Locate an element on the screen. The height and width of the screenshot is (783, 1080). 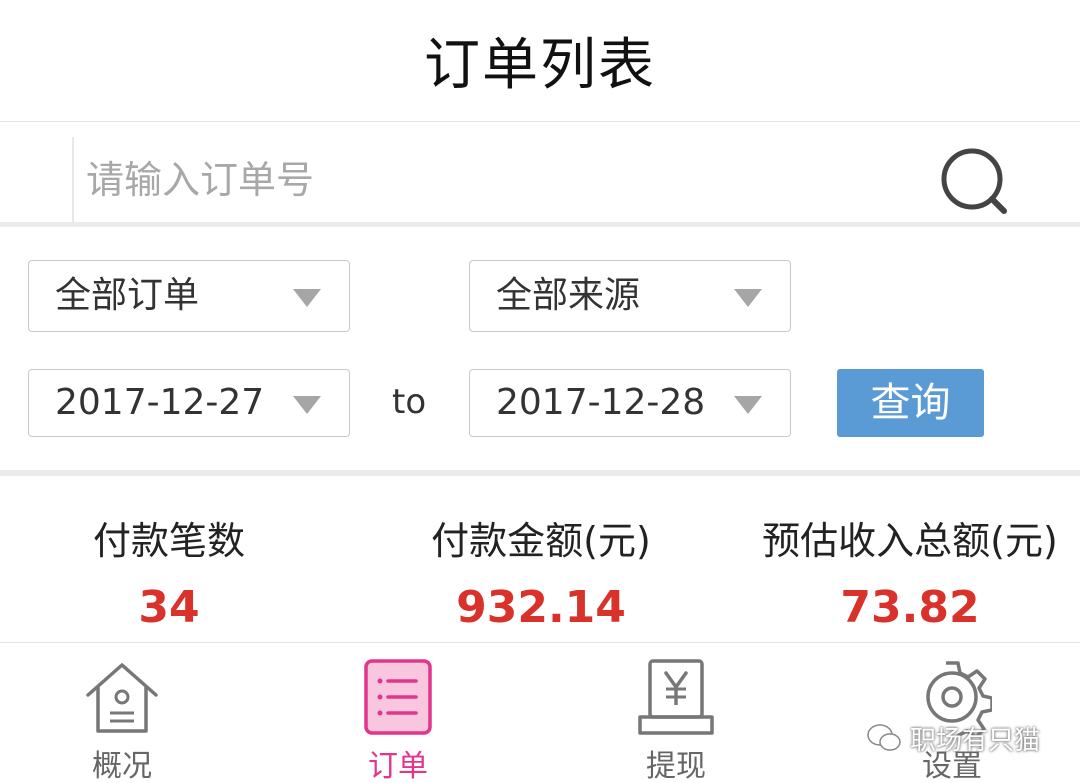
date-range-to-label: to is located at coordinates (409, 402).